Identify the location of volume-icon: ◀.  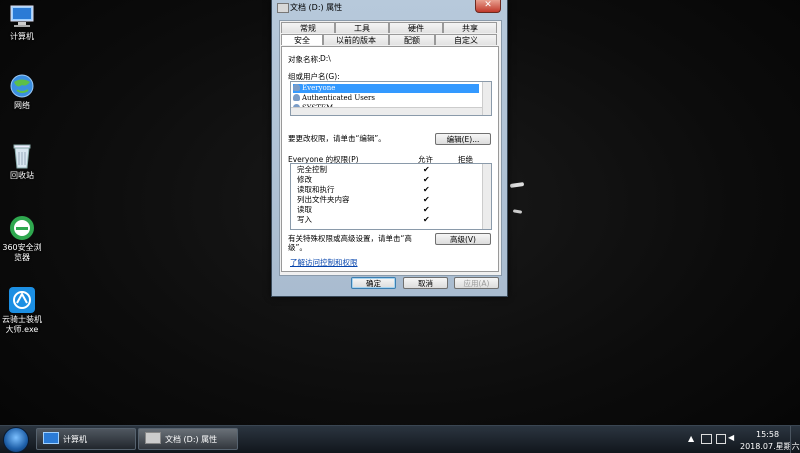
(731, 437).